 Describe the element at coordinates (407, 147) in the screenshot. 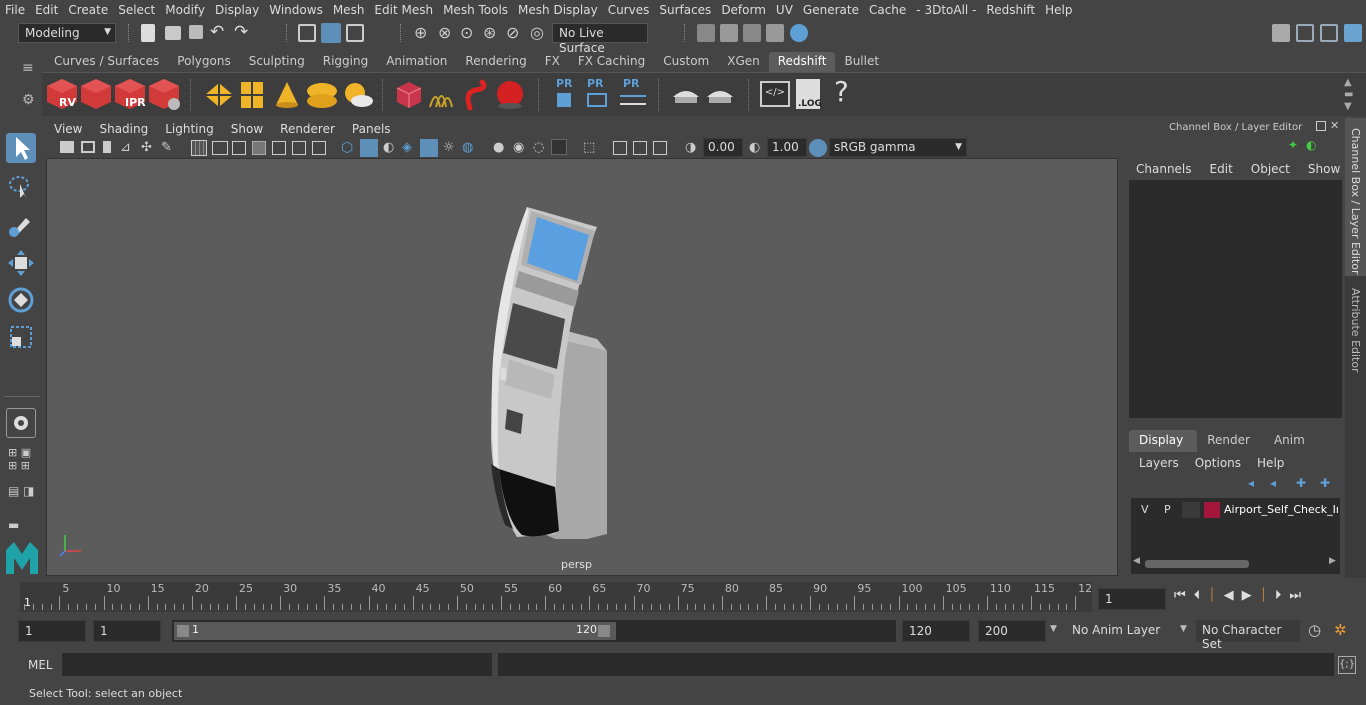

I see `textured-icon: ◈` at that location.